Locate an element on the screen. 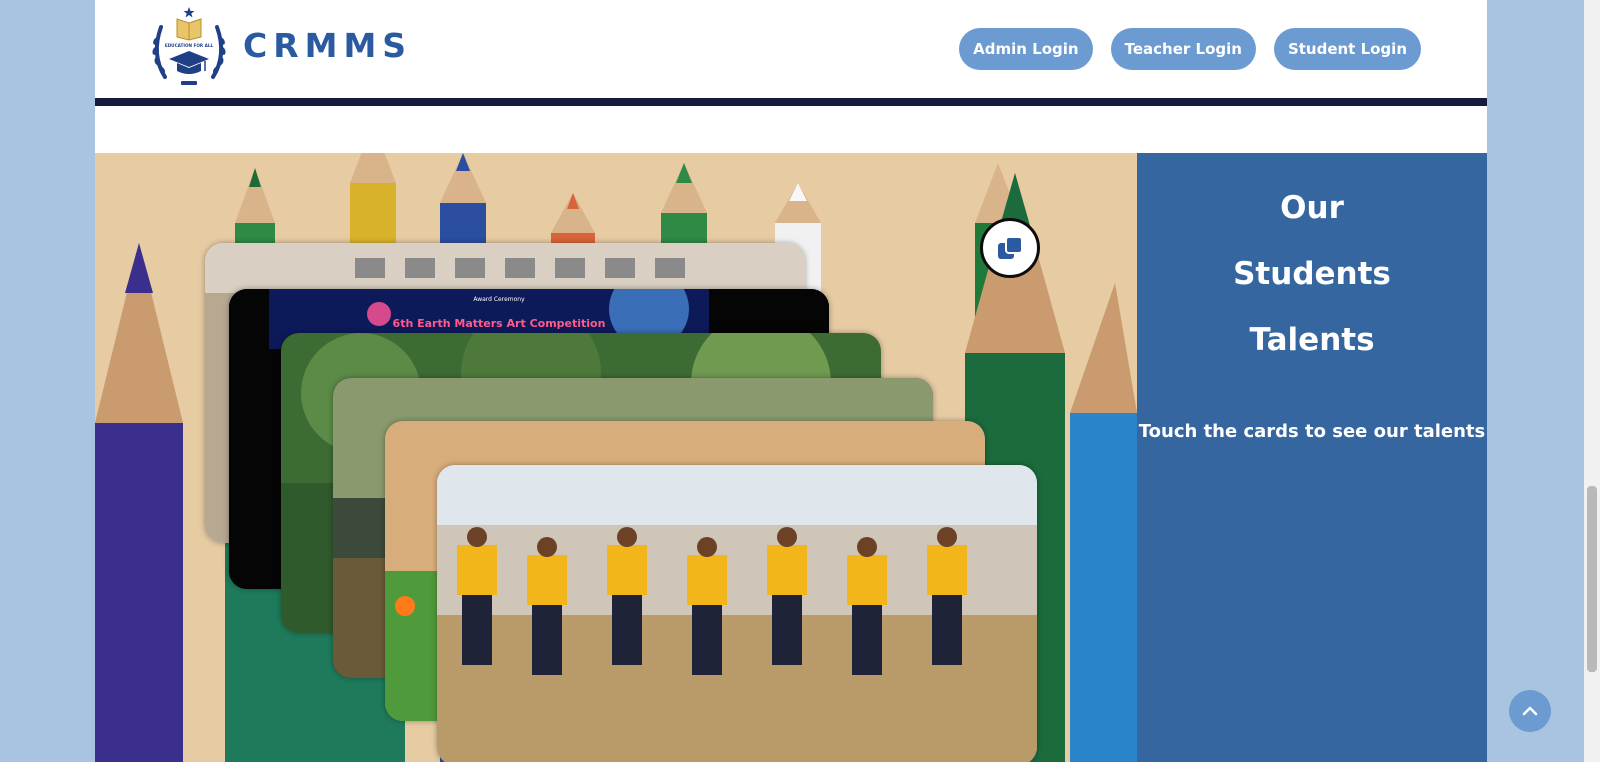  login-nav: Admin Login Teacher Login Student Login is located at coordinates (1190, 49).